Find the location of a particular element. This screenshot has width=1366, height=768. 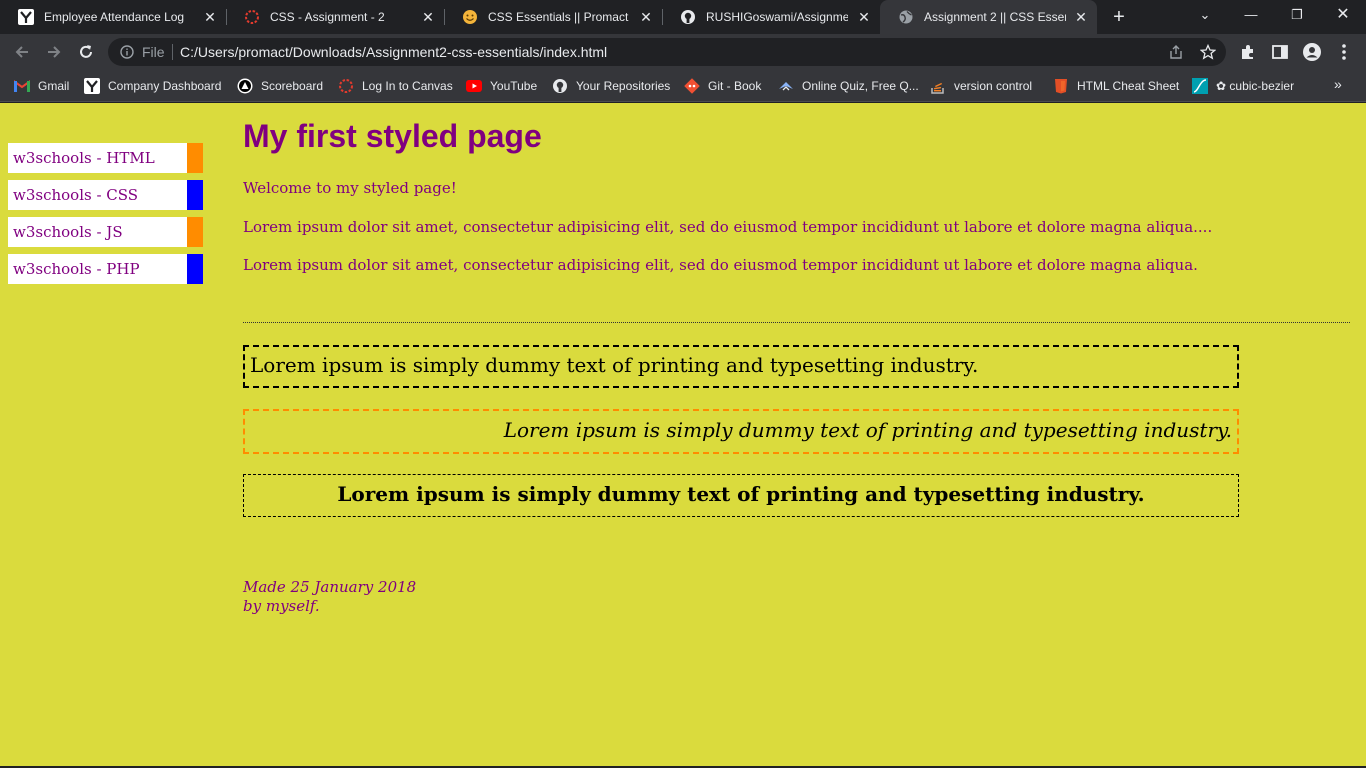

nav-link-w3schools-php: w3schools - PHP is located at coordinates (105, 269).